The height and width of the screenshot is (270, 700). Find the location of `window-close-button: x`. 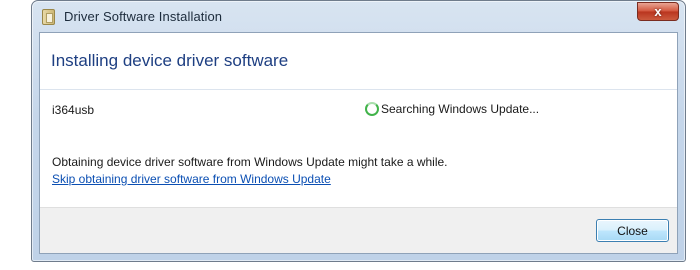

window-close-button: x is located at coordinates (658, 11).